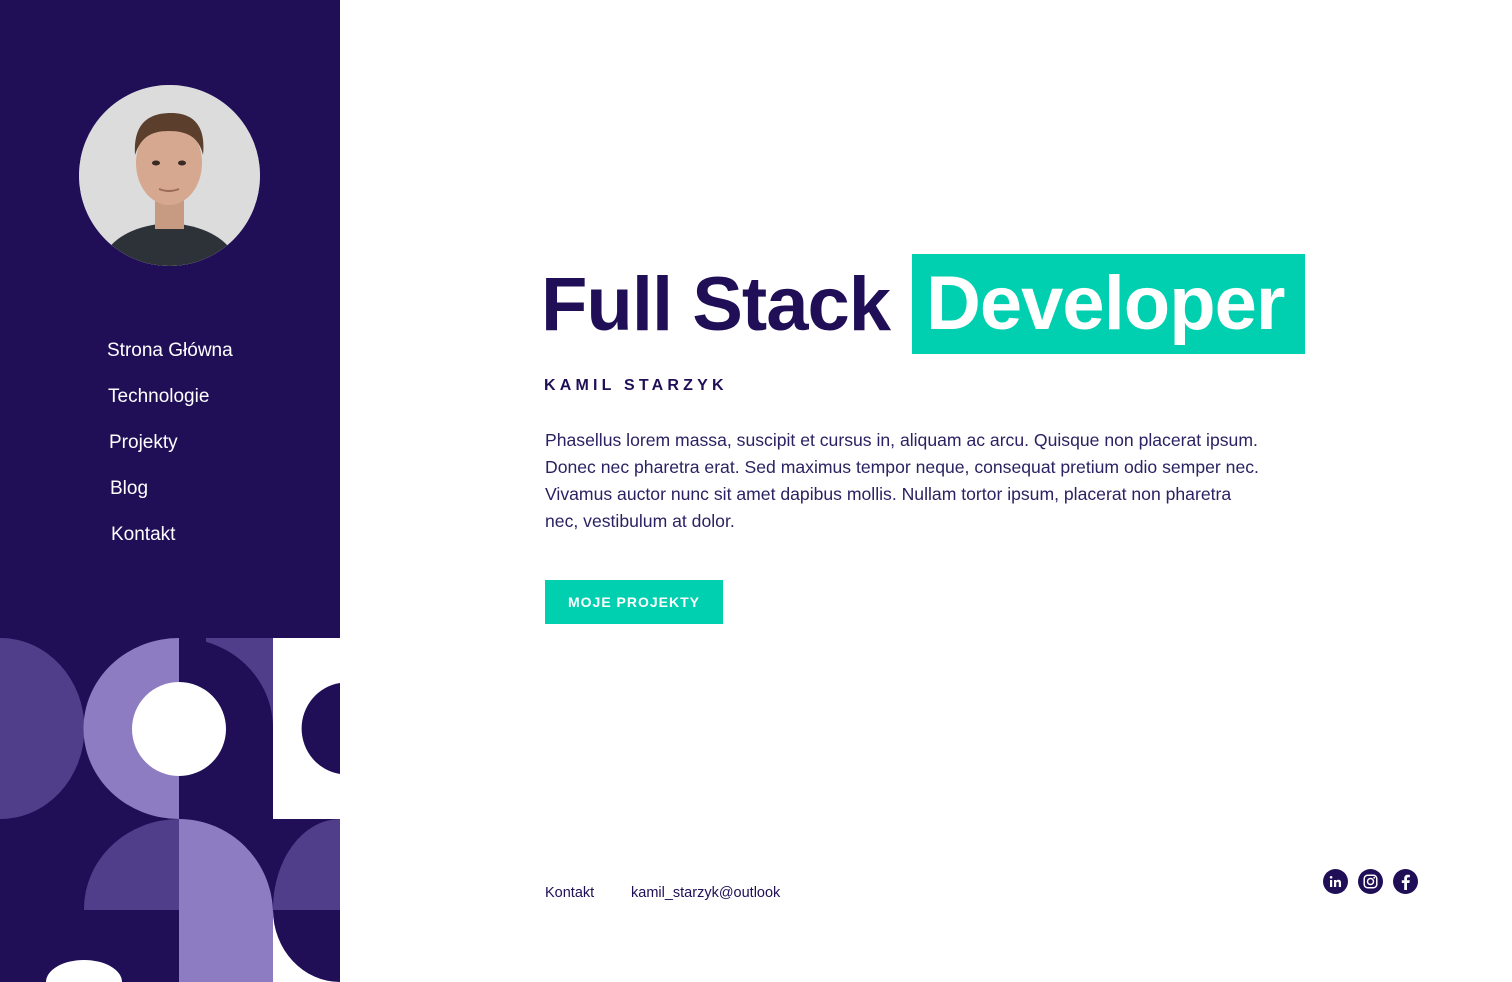 The width and height of the screenshot is (1512, 982). What do you see at coordinates (143, 443) in the screenshot?
I see `nav-item-projekty: Projekty` at bounding box center [143, 443].